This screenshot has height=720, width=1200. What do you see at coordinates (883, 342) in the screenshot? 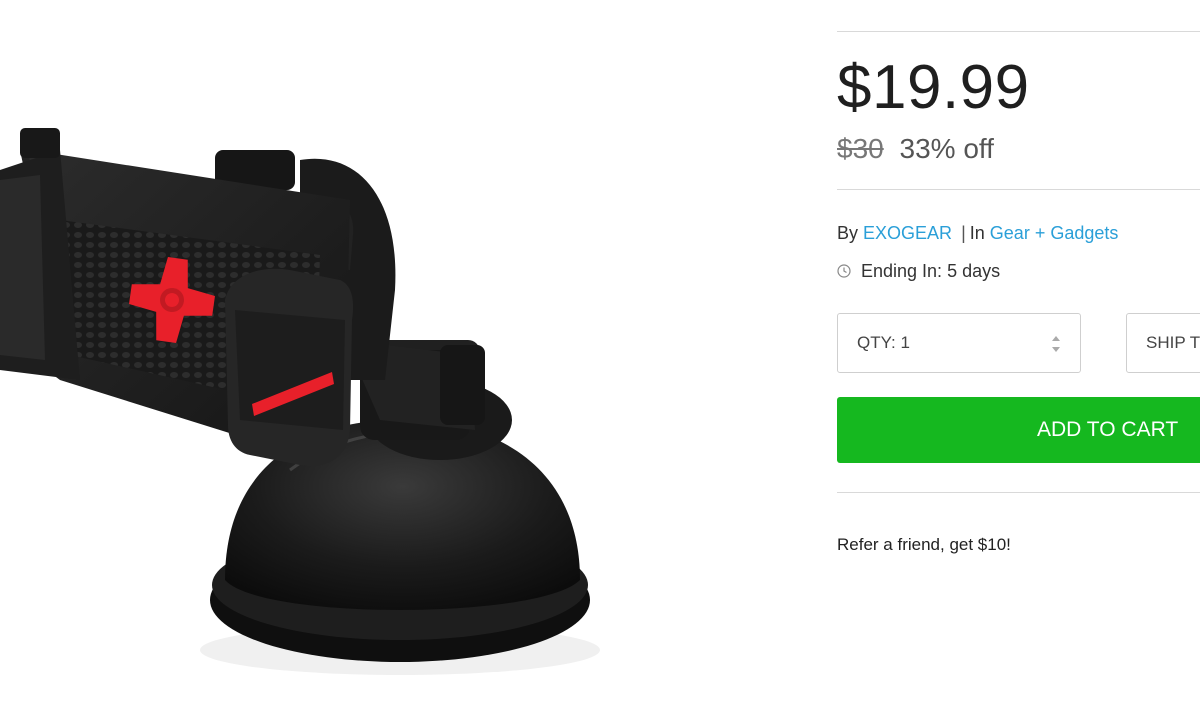
I see `quantity-label: QTY: 1` at bounding box center [883, 342].